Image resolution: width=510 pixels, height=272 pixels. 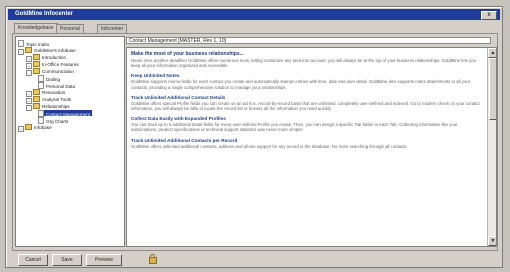 What do you see at coordinates (53, 120) in the screenshot?
I see `tree-item: Org Charts` at bounding box center [53, 120].